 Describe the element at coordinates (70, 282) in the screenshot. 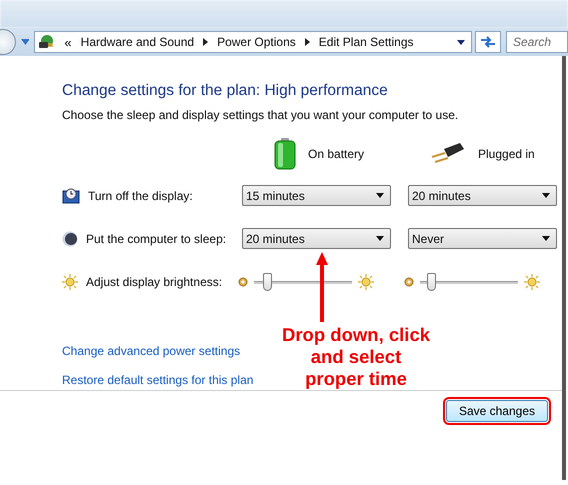

I see `sun-icon` at that location.